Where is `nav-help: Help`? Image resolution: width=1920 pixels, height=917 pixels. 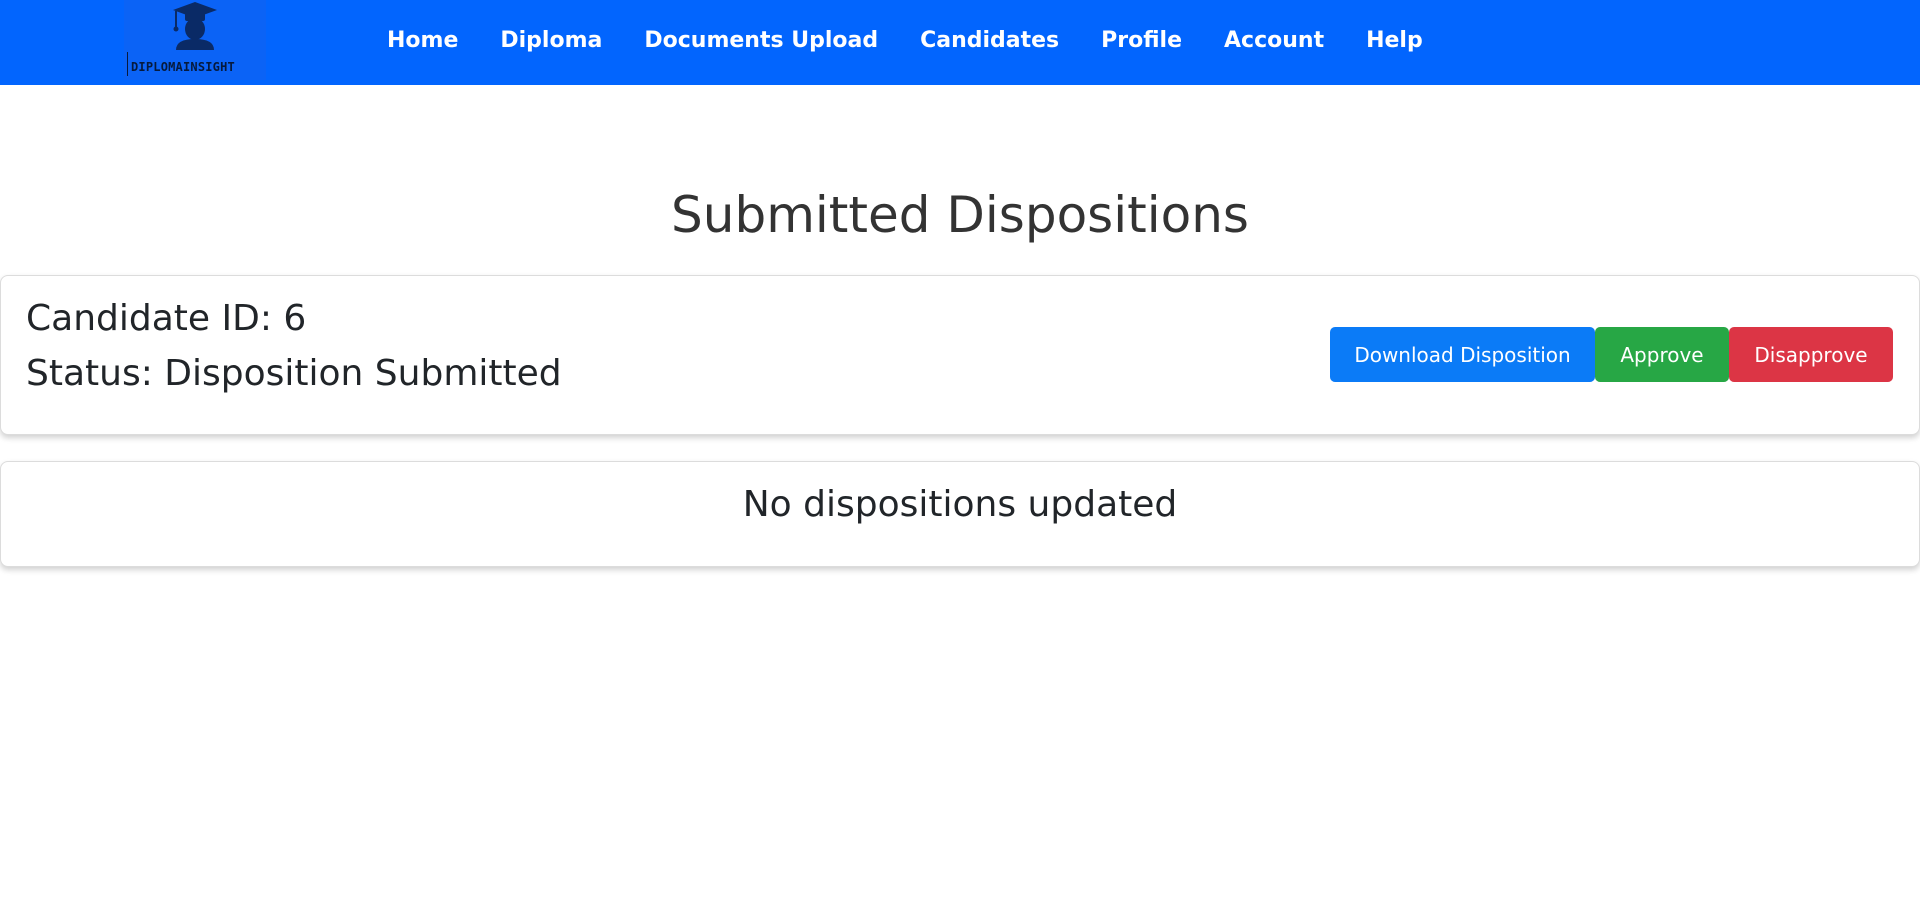
nav-help: Help is located at coordinates (1394, 40).